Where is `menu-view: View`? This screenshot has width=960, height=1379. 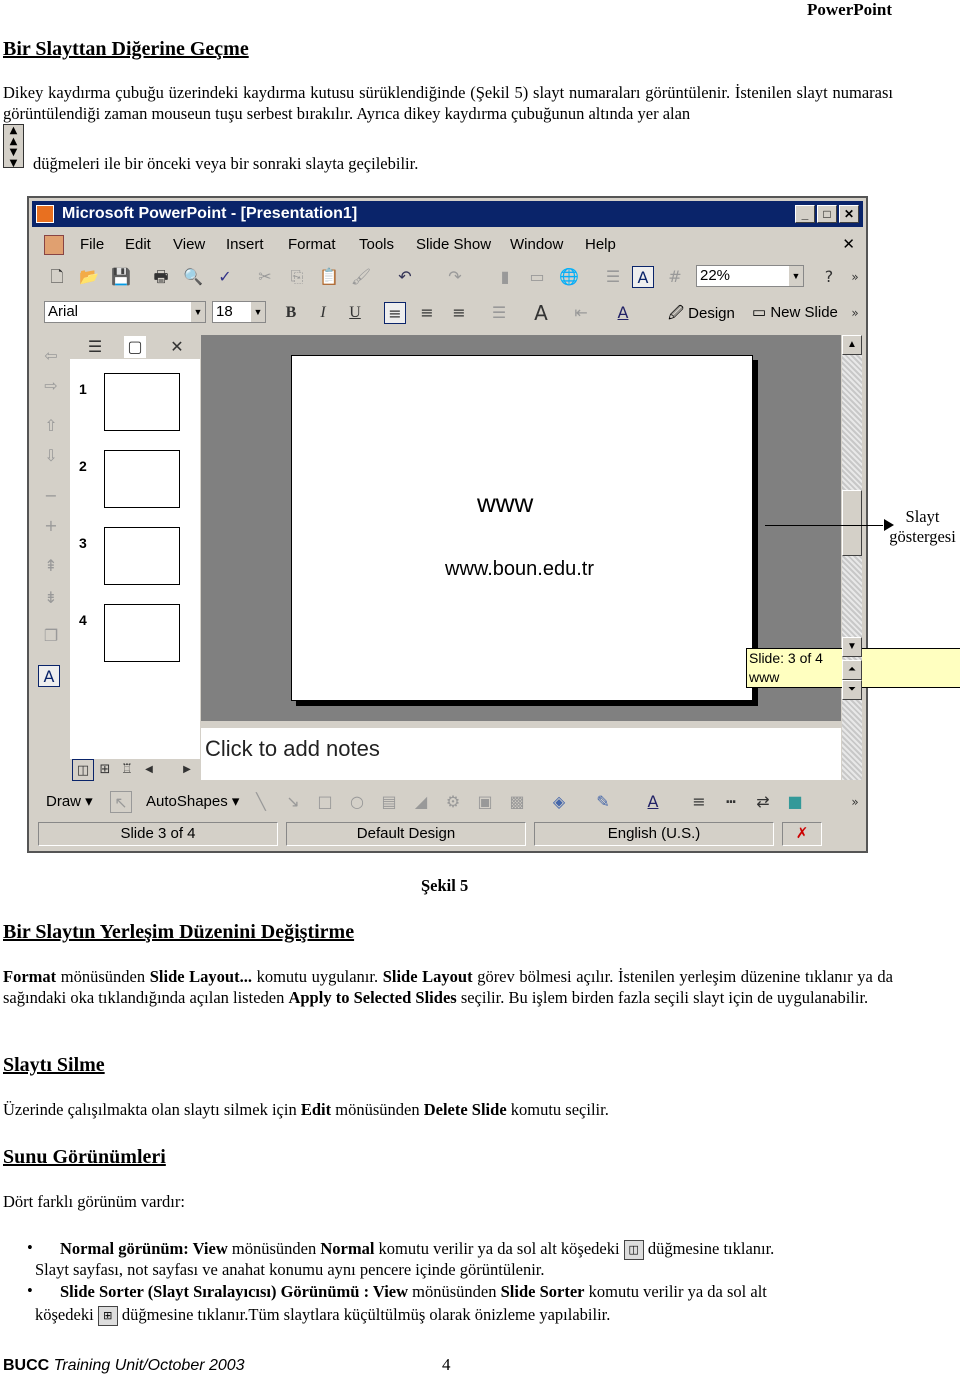 menu-view: View is located at coordinates (189, 245).